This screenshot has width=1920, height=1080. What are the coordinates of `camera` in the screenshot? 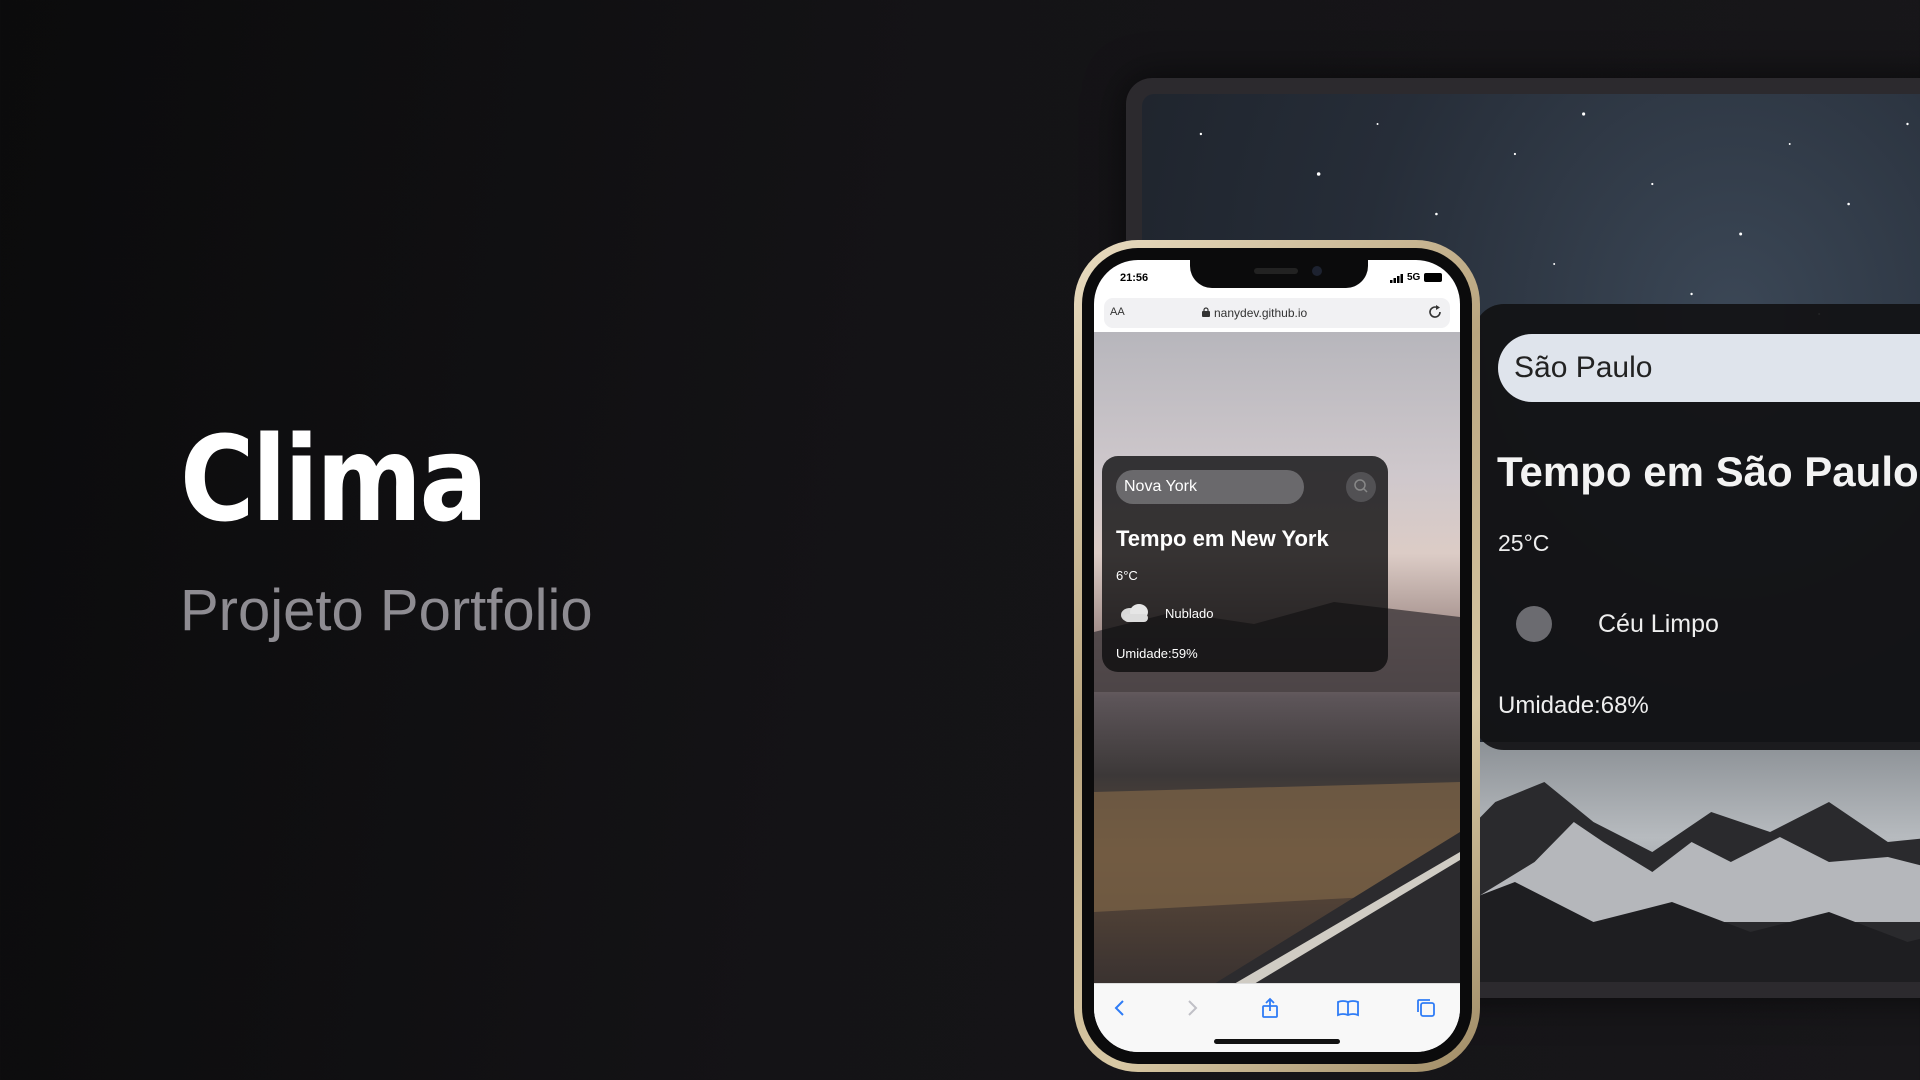 It's located at (1317, 271).